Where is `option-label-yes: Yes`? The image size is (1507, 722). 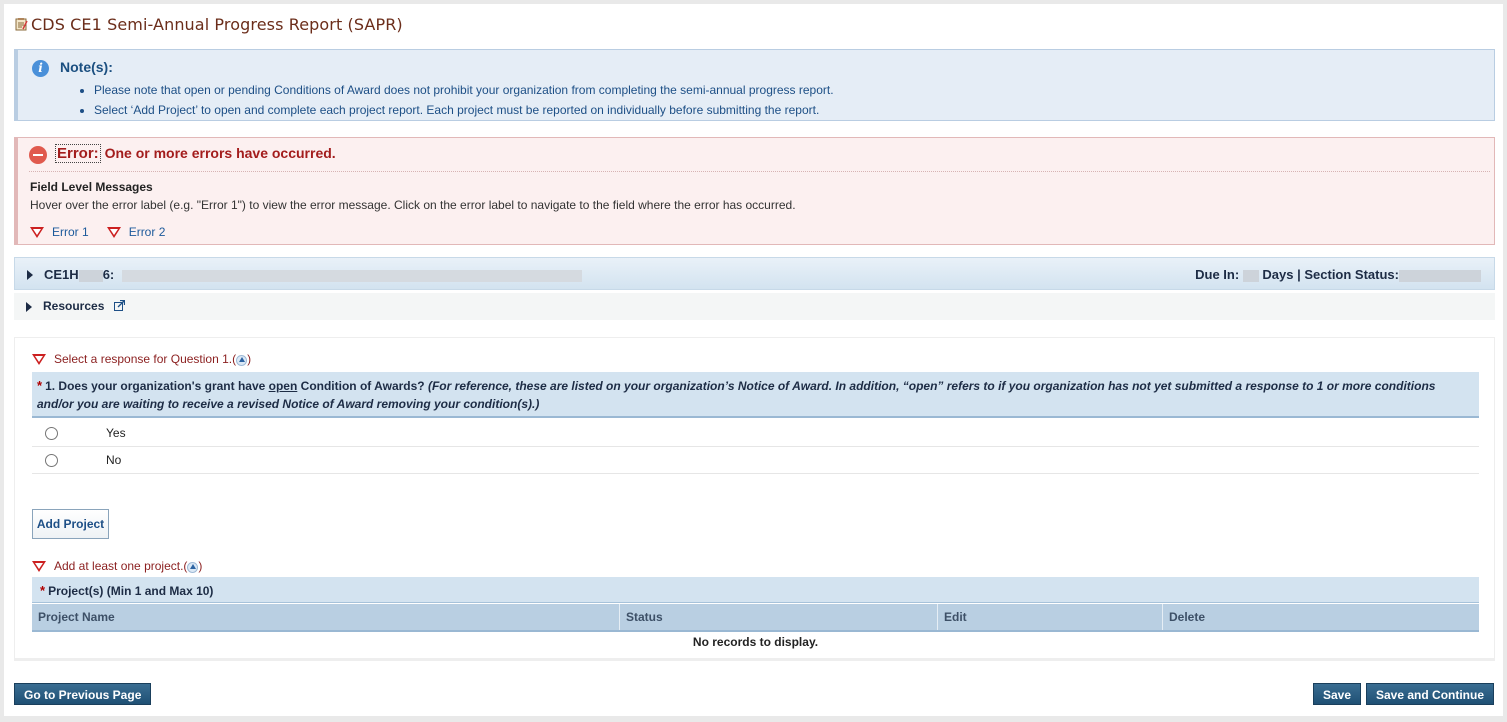 option-label-yes: Yes is located at coordinates (116, 433).